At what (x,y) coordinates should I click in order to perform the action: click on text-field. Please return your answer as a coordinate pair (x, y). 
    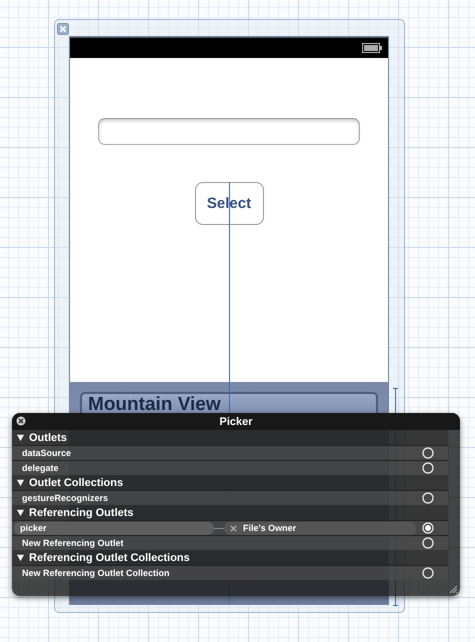
    Looking at the image, I should click on (229, 131).